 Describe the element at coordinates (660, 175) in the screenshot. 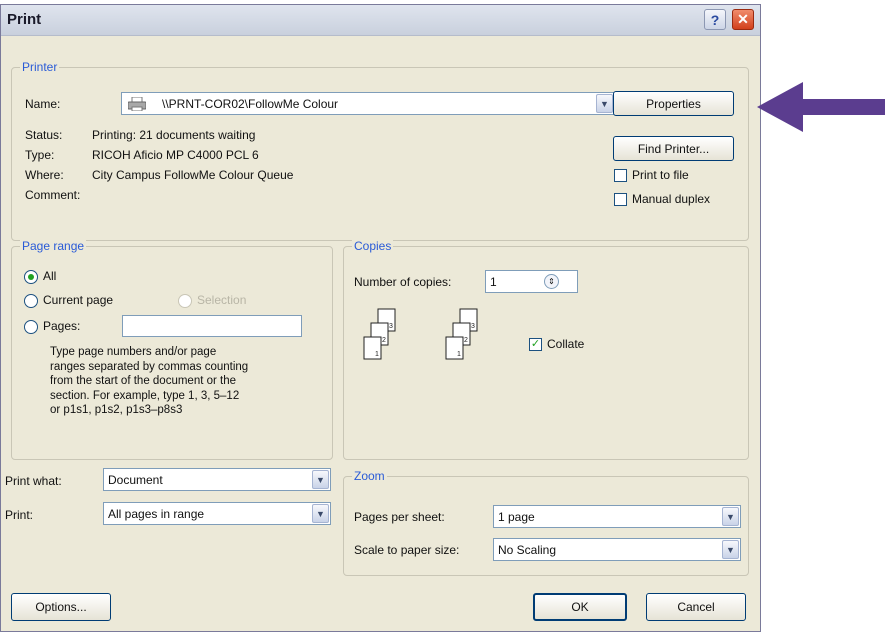

I see `print-to-file-label: Print to file` at that location.